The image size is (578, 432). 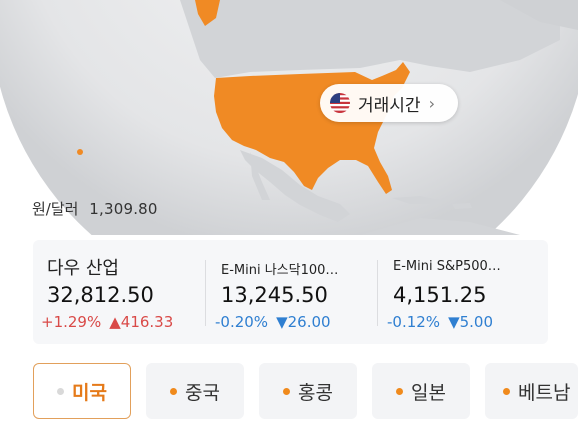 I want to click on exchange-rate: 원/달러 1,309.80, so click(x=95, y=208).